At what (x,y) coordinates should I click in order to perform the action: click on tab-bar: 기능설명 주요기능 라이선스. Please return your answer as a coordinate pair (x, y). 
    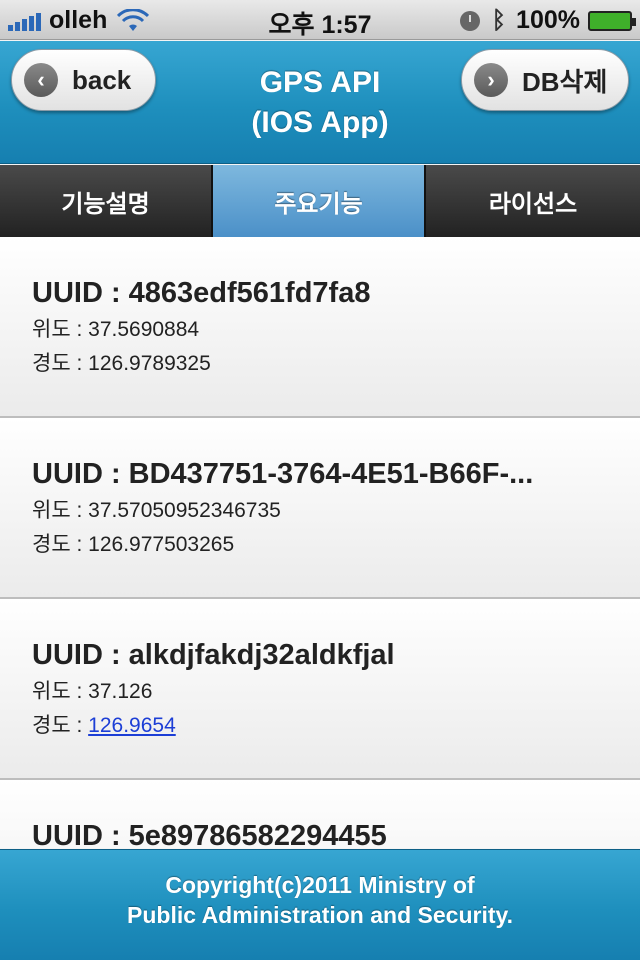
    Looking at the image, I should click on (320, 201).